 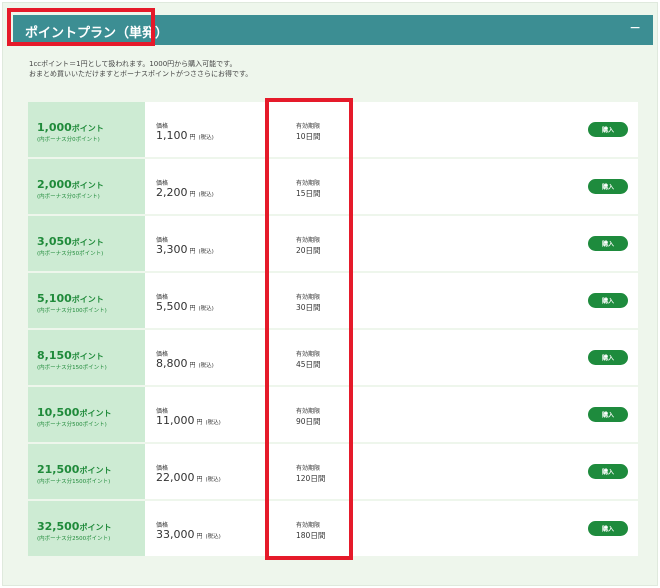 I want to click on price-amount: 8,800, so click(x=172, y=363).